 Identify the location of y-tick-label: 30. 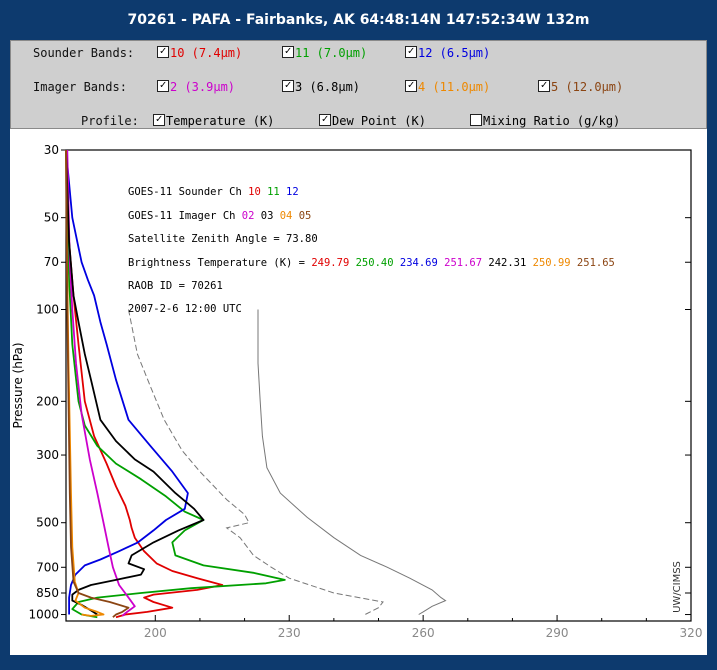
(51, 150).